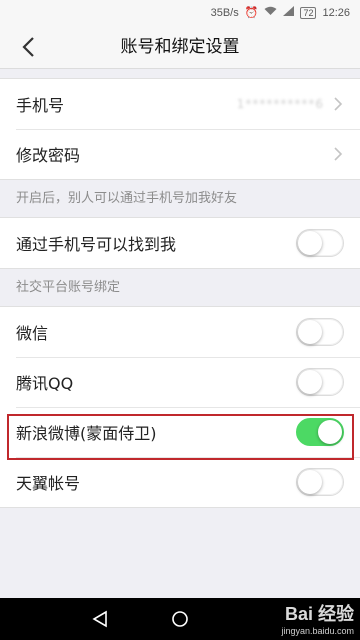 This screenshot has height=640, width=360. What do you see at coordinates (180, 332) in the screenshot?
I see `wechat-row: 微信` at bounding box center [180, 332].